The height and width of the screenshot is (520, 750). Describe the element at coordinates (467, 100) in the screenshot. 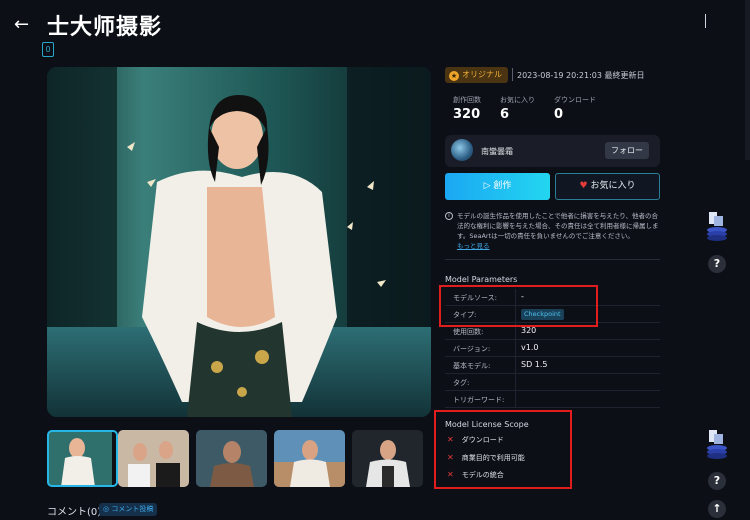

I see `stat-label-creations: 創作回数` at that location.